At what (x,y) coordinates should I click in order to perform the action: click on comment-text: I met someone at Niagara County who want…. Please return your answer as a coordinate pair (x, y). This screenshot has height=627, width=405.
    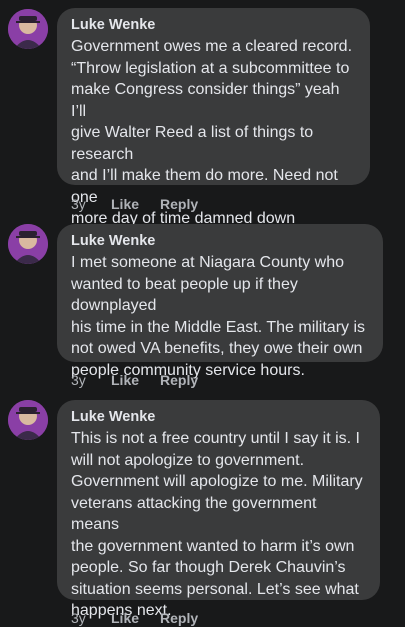
    Looking at the image, I should click on (218, 316).